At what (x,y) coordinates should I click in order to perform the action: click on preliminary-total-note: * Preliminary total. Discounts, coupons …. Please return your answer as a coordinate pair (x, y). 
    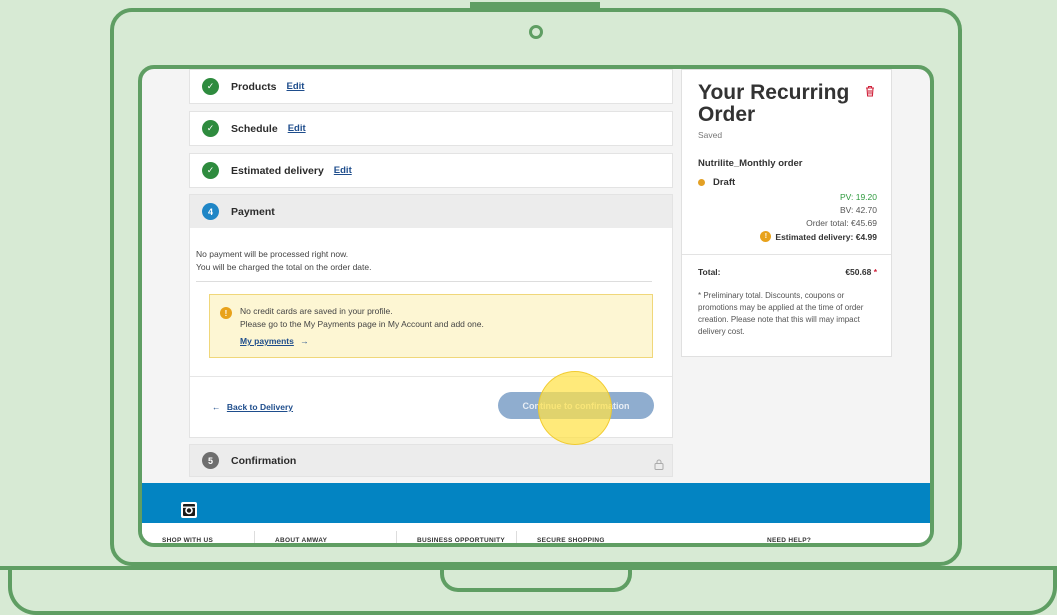
    Looking at the image, I should click on (781, 313).